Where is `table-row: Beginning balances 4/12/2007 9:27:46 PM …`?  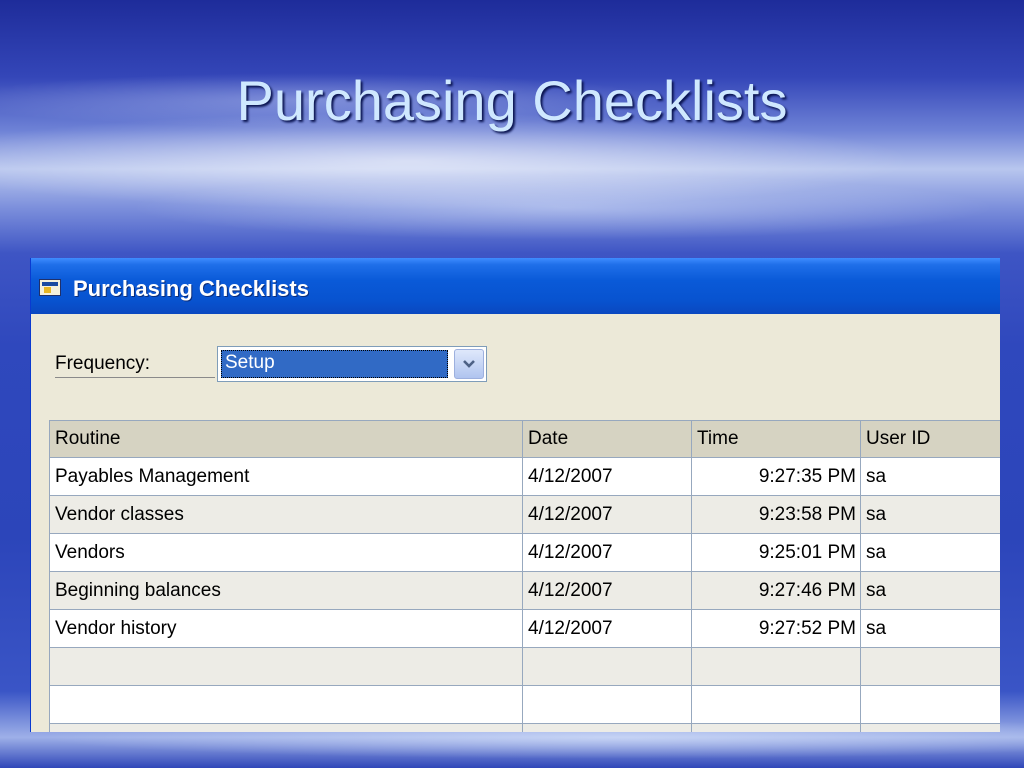 table-row: Beginning balances 4/12/2007 9:27:46 PM … is located at coordinates (524, 590).